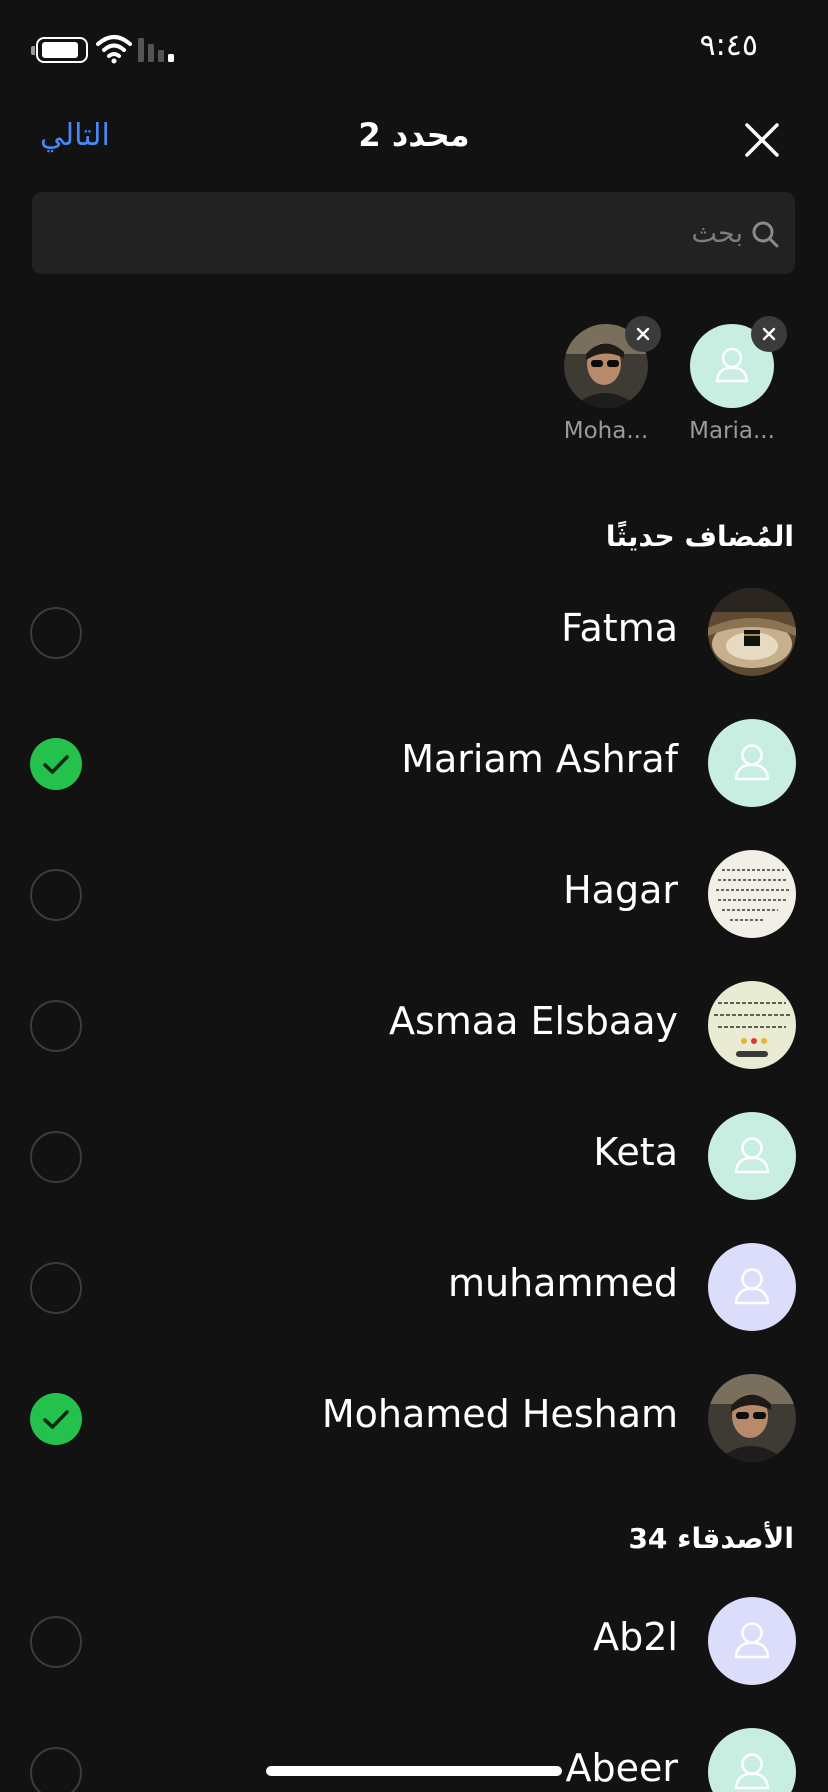 The width and height of the screenshot is (828, 1792). Describe the element at coordinates (711, 1538) in the screenshot. I see `section-header-friends: الأصدقاء 34` at that location.